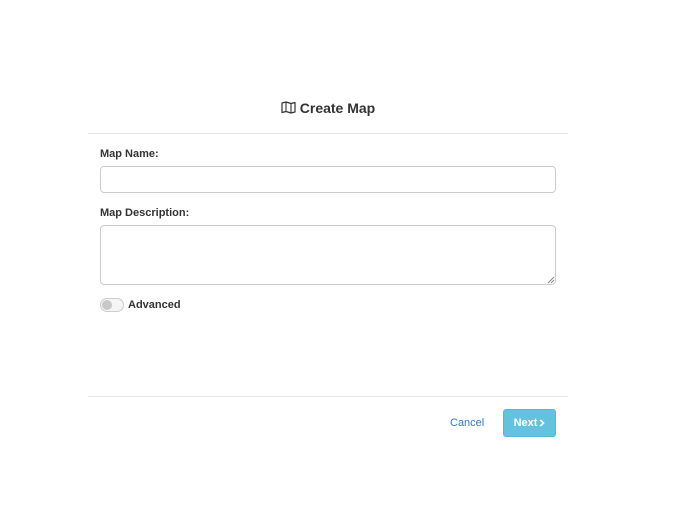 The width and height of the screenshot is (684, 528). Describe the element at coordinates (129, 154) in the screenshot. I see `map-name-label: Map Name:` at that location.